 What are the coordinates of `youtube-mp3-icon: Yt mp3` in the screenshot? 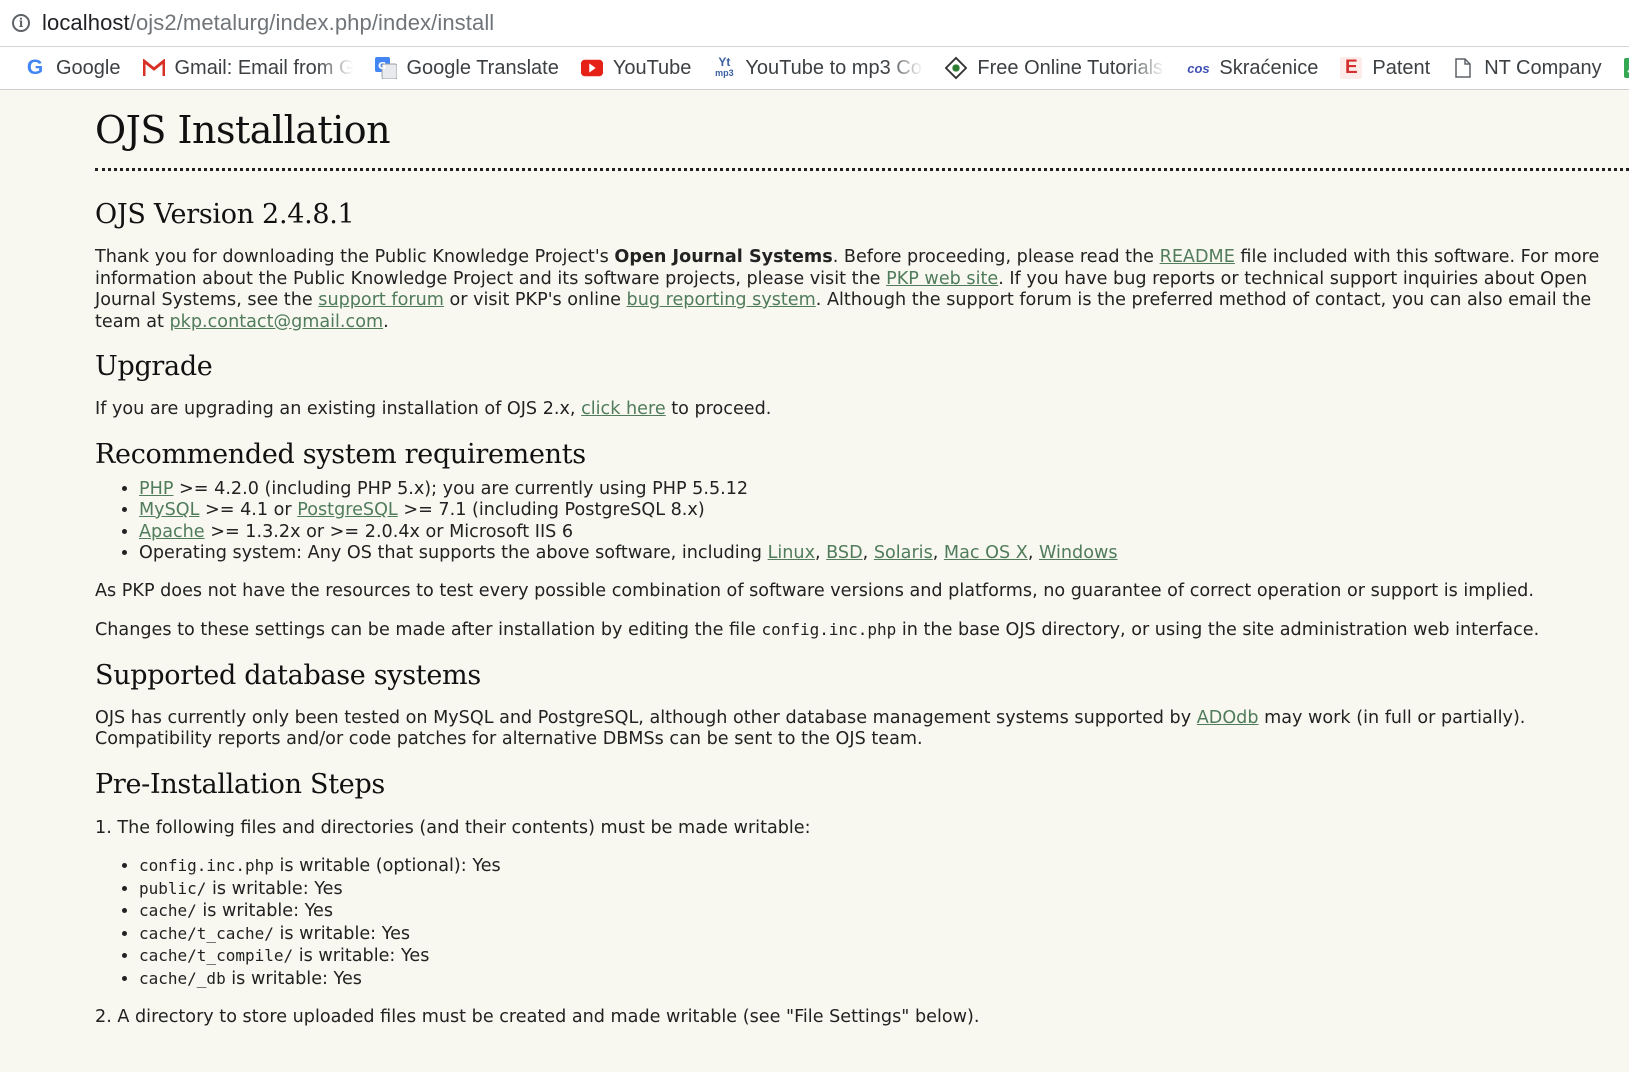 It's located at (724, 66).